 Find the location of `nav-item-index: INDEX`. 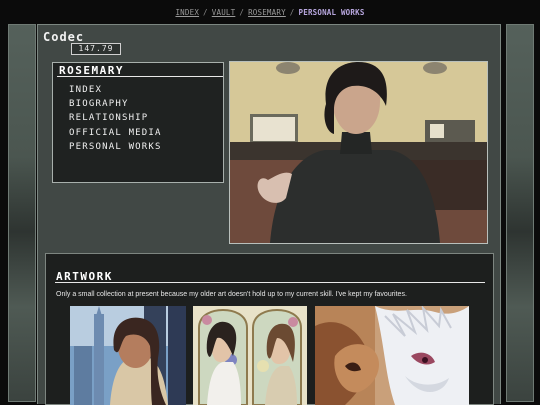

nav-item-index: INDEX is located at coordinates (115, 90).